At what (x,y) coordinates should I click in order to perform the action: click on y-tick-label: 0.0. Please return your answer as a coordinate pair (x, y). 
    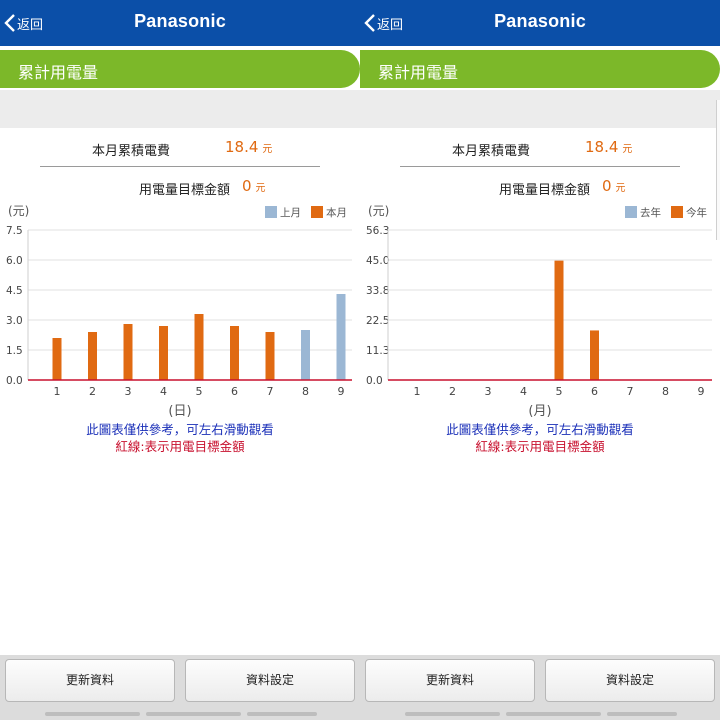
    Looking at the image, I should click on (14, 381).